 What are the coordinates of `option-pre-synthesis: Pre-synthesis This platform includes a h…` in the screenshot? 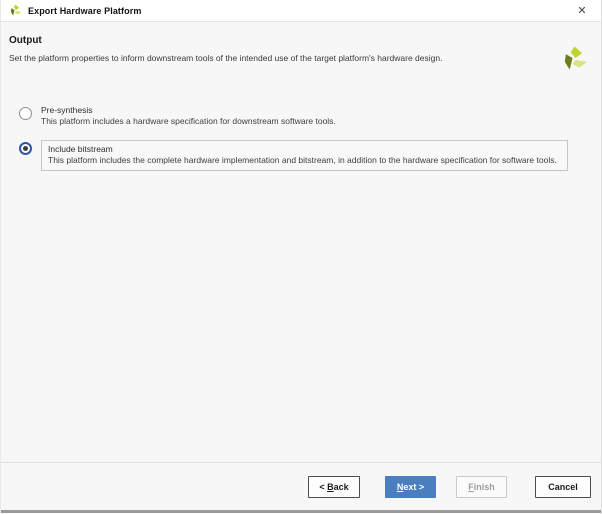 It's located at (177, 115).